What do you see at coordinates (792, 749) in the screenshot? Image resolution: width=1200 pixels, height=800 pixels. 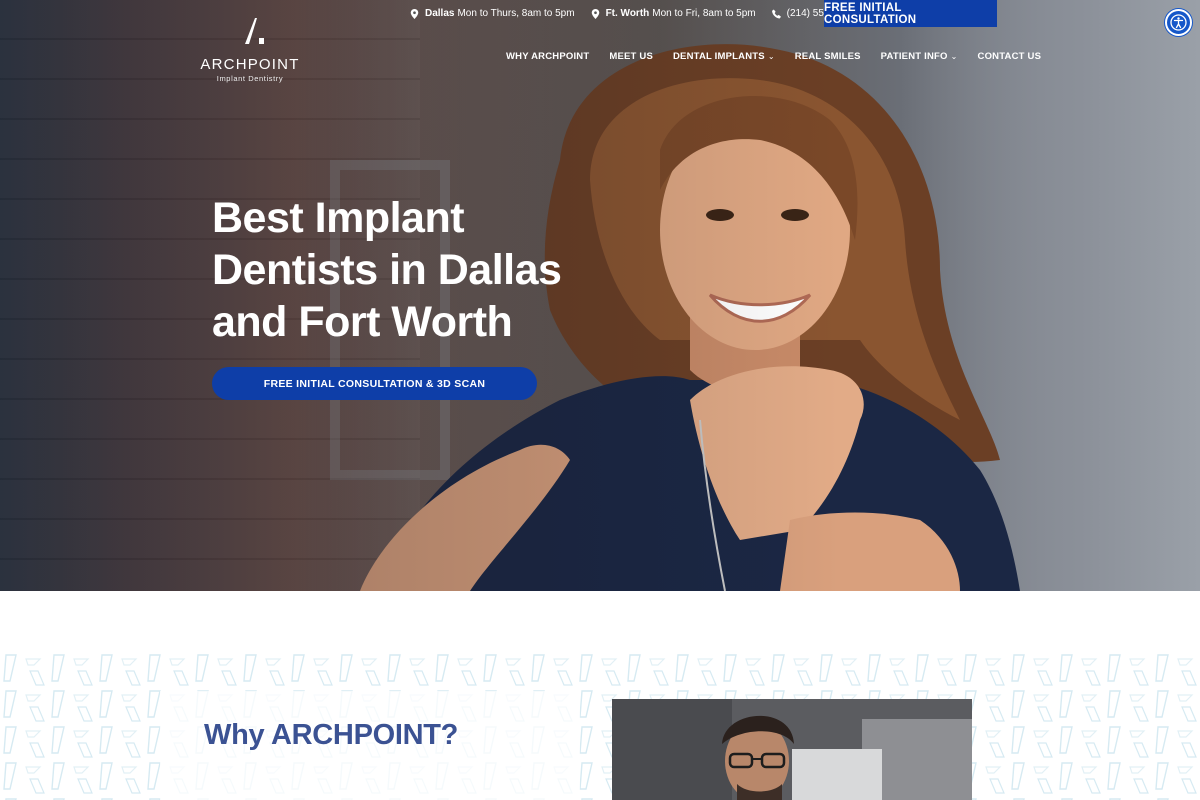 I see `dentist-photo` at bounding box center [792, 749].